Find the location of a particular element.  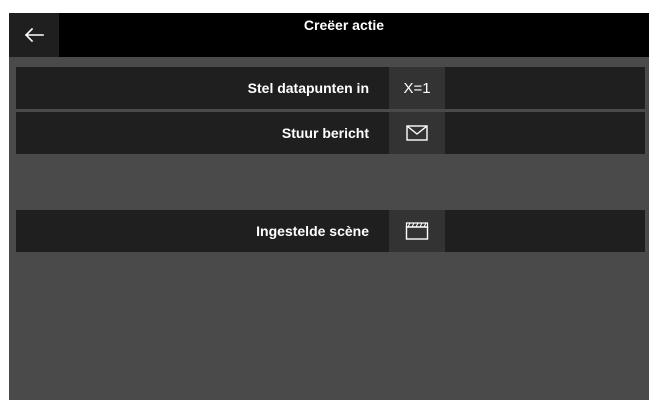

envelope-icon is located at coordinates (417, 133).